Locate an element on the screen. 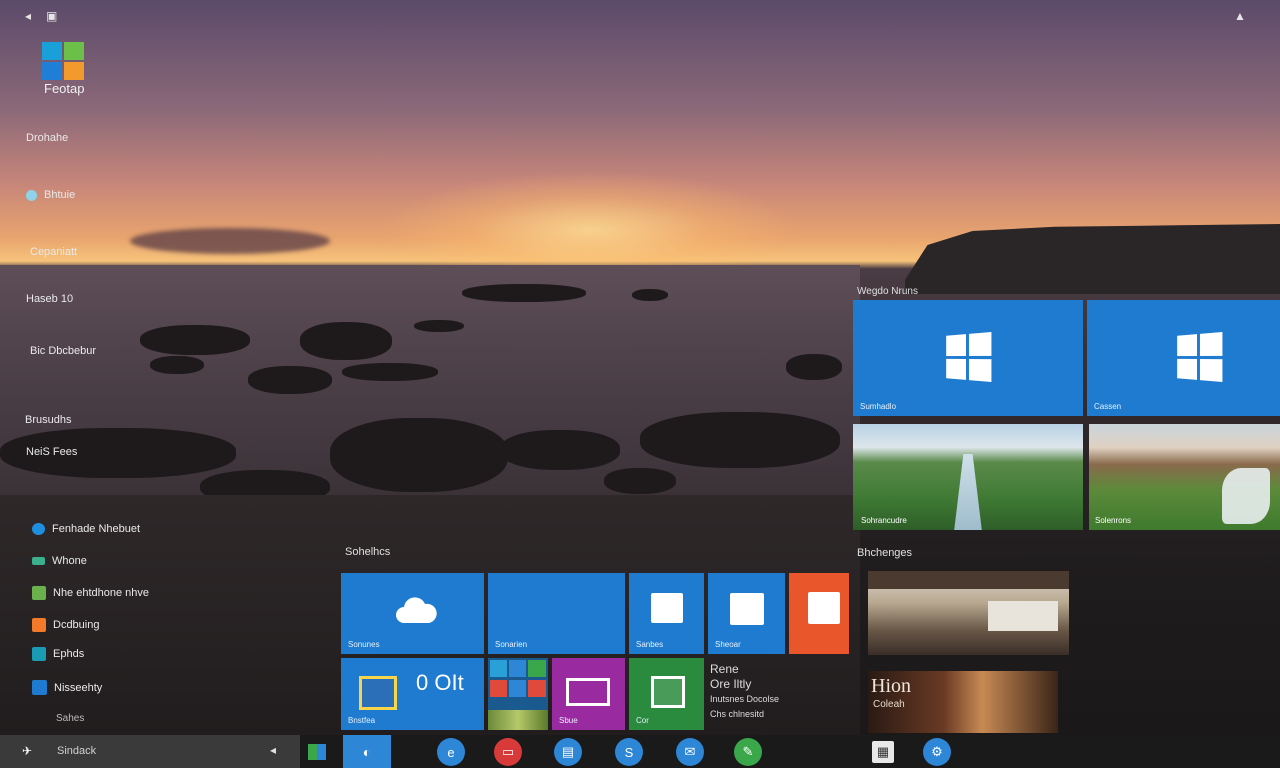  sidebar-item-13: Nisseehty is located at coordinates (67, 687).